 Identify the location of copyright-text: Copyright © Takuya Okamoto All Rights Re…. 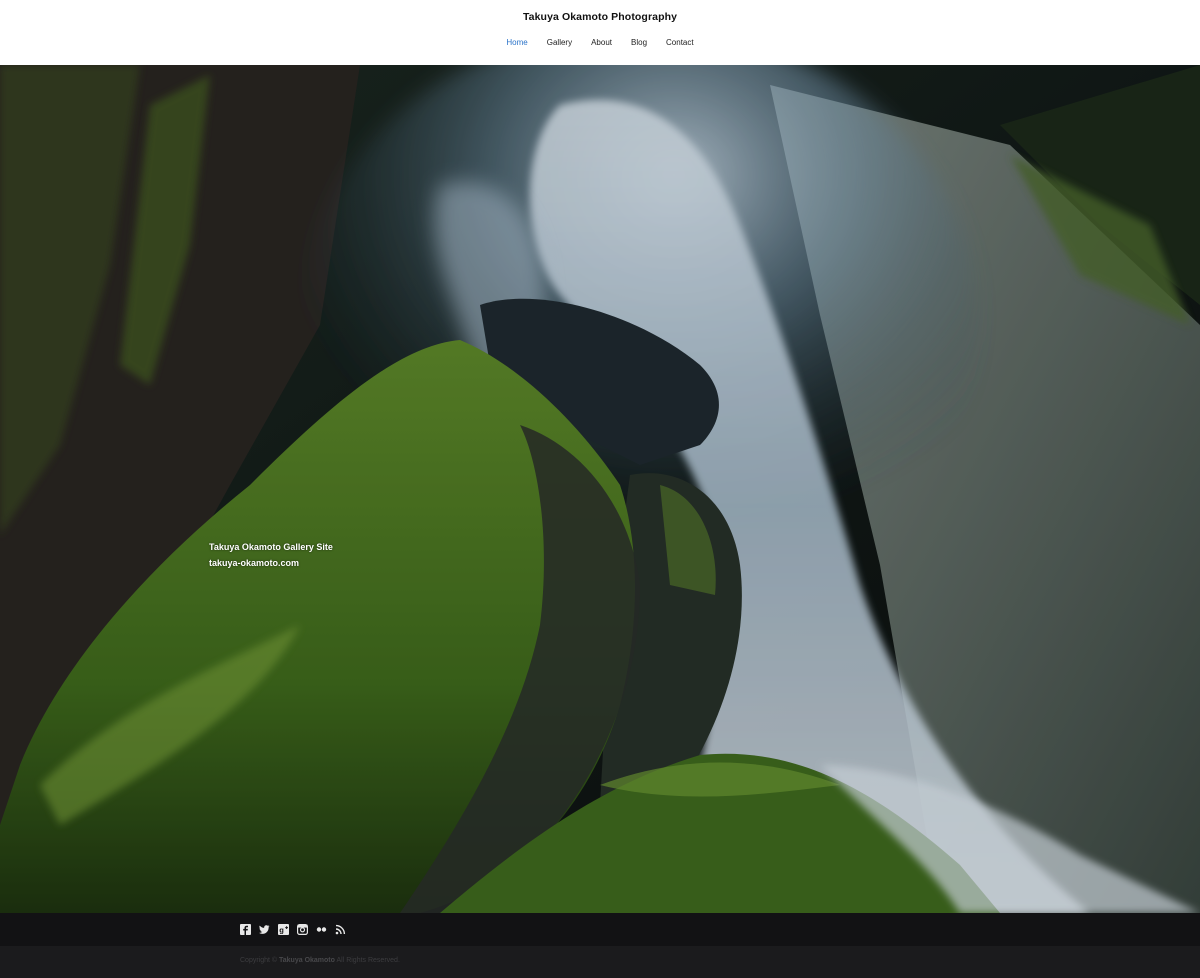
(320, 960).